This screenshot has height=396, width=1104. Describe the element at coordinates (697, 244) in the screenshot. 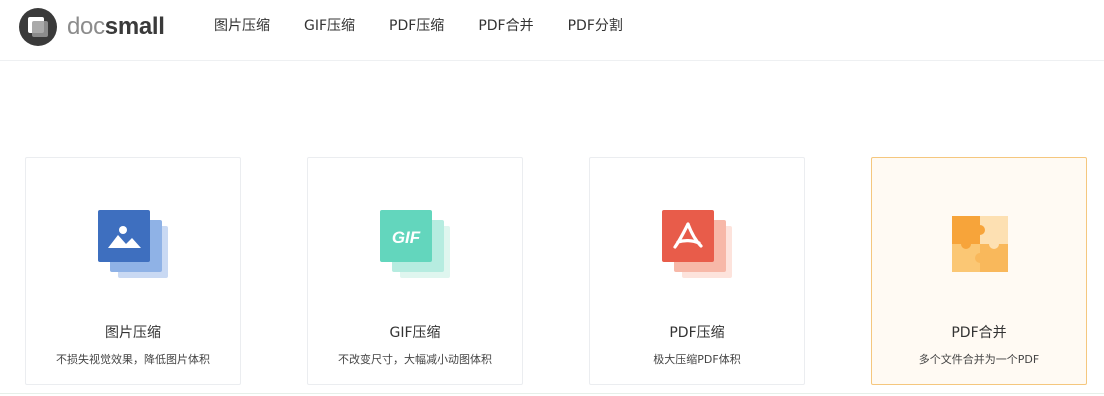

I see `pdf-icon` at that location.